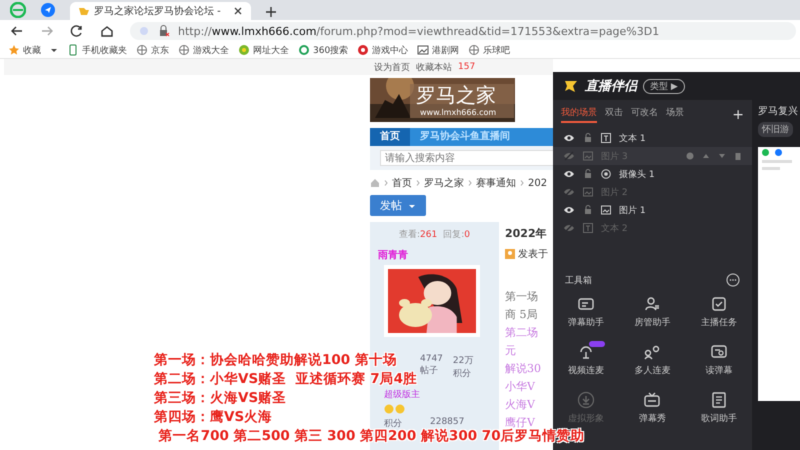 This screenshot has width=800, height=450. Describe the element at coordinates (47, 31) in the screenshot. I see `forward-icon` at that location.